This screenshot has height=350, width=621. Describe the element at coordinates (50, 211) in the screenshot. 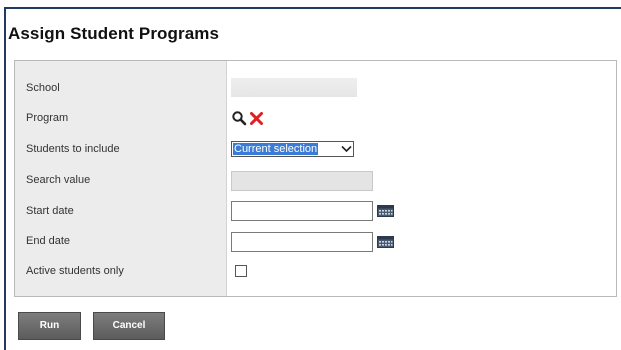

I see `start-date-label: Start date` at that location.